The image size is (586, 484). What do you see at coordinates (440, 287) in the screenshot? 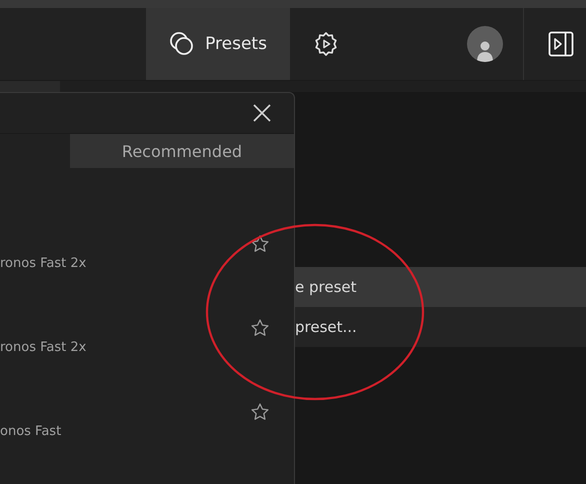
I see `menu-item: e preset` at bounding box center [440, 287].